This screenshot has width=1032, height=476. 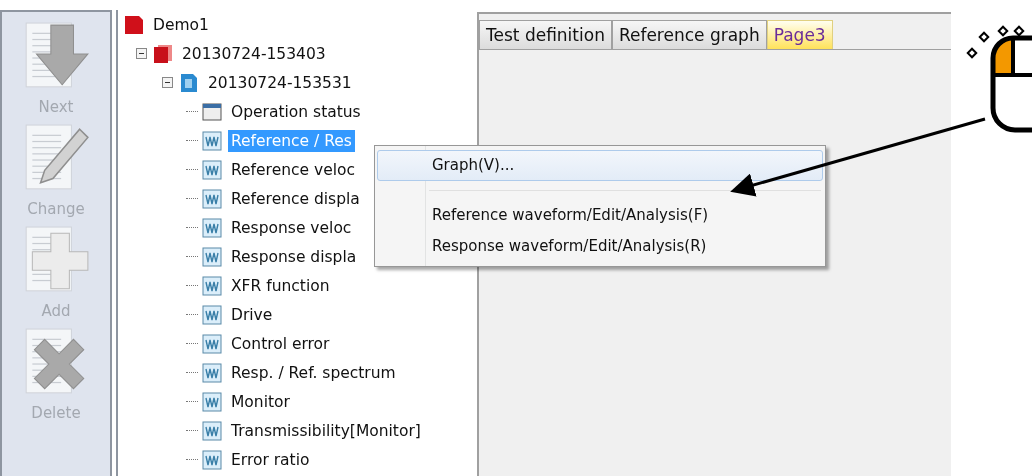 What do you see at coordinates (181, 24) in the screenshot?
I see `tree-item: Demo1` at bounding box center [181, 24].